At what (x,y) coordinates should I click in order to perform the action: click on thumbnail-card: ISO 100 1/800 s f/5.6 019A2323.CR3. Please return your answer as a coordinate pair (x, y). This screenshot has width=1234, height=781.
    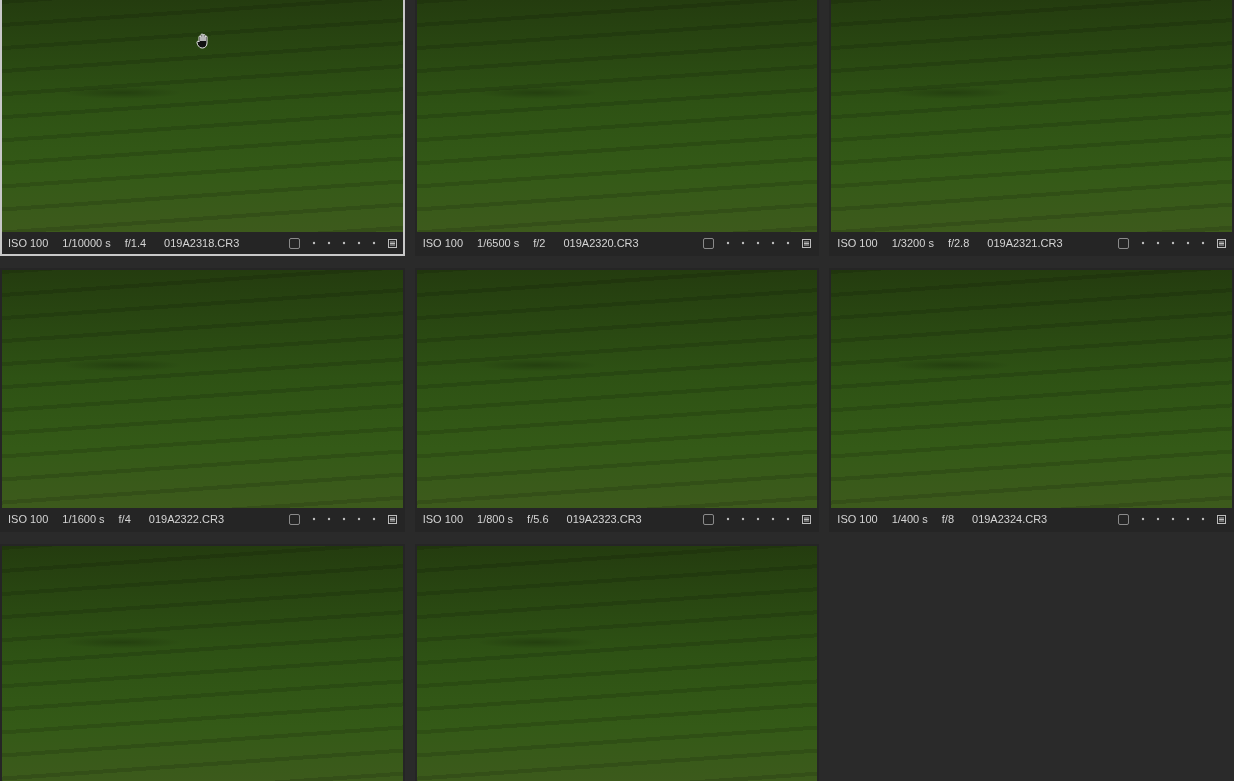
    Looking at the image, I should click on (617, 400).